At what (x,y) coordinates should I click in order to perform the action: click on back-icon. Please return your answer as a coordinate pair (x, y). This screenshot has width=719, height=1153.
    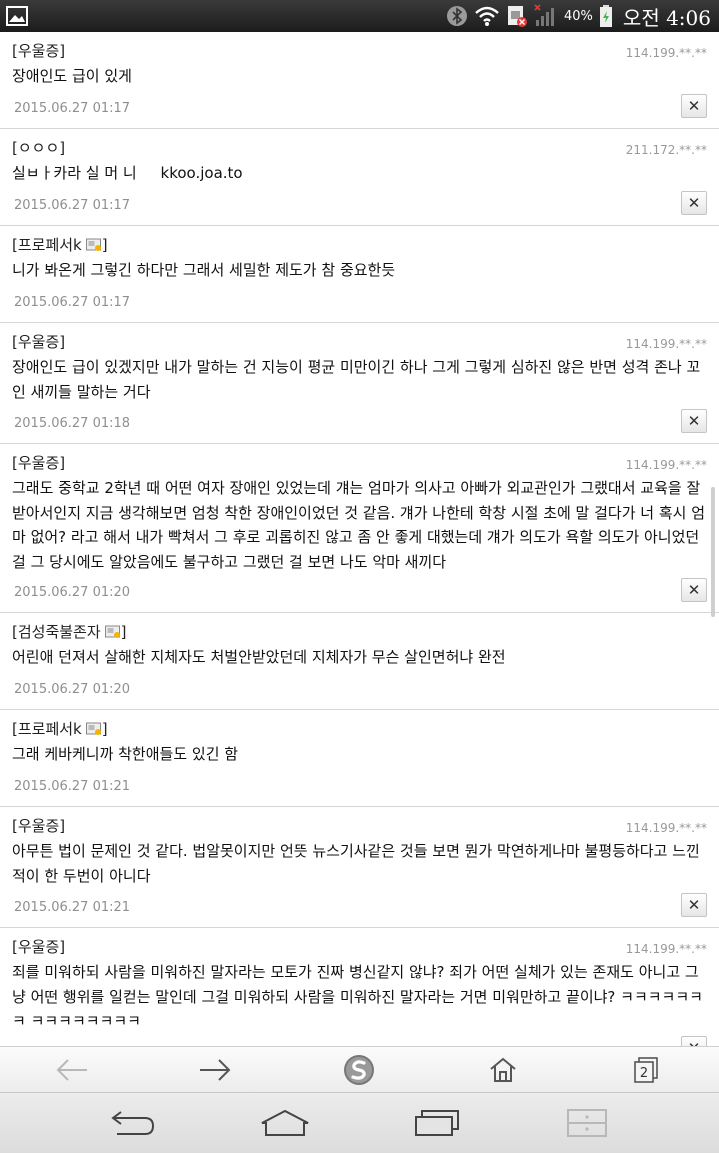
    Looking at the image, I should click on (133, 1123).